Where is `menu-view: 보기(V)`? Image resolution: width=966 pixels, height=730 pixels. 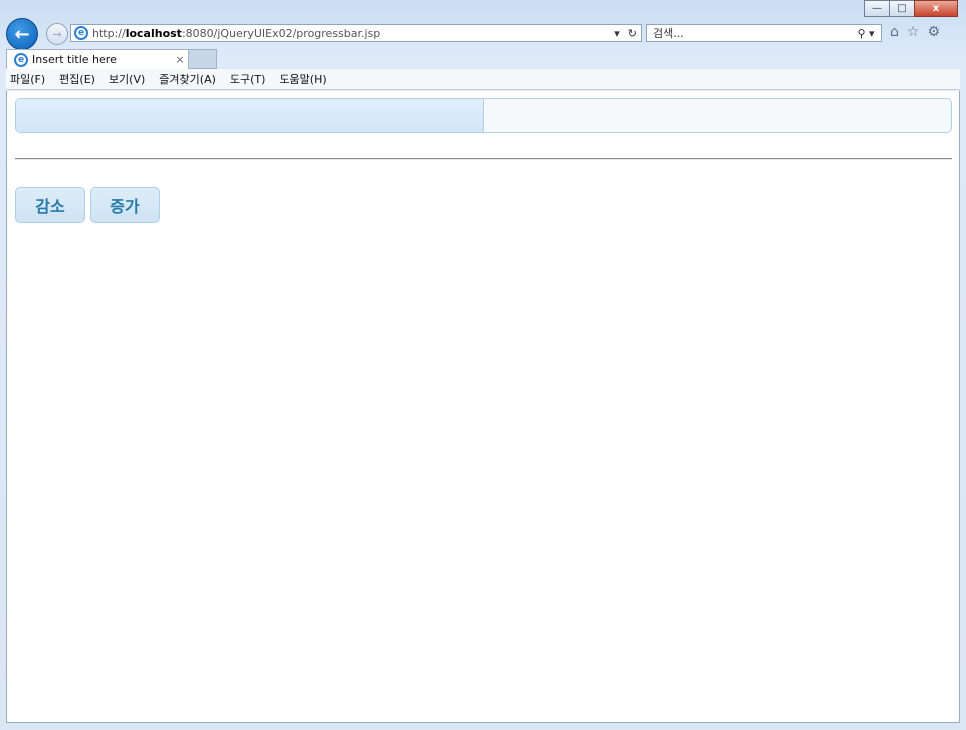 menu-view: 보기(V) is located at coordinates (127, 79).